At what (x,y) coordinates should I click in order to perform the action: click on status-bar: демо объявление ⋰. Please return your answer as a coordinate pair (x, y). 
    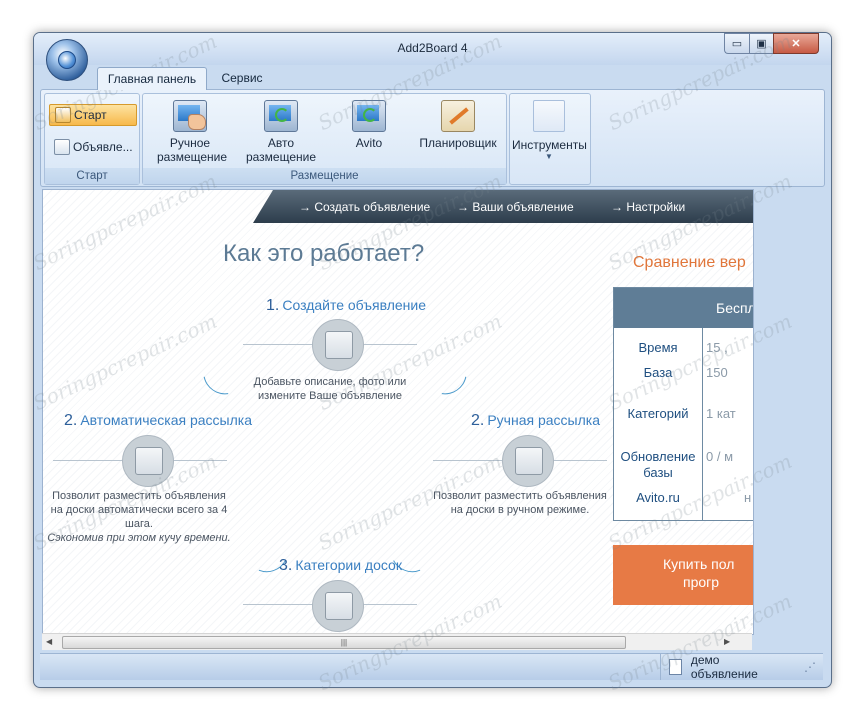
    Looking at the image, I should click on (431, 667).